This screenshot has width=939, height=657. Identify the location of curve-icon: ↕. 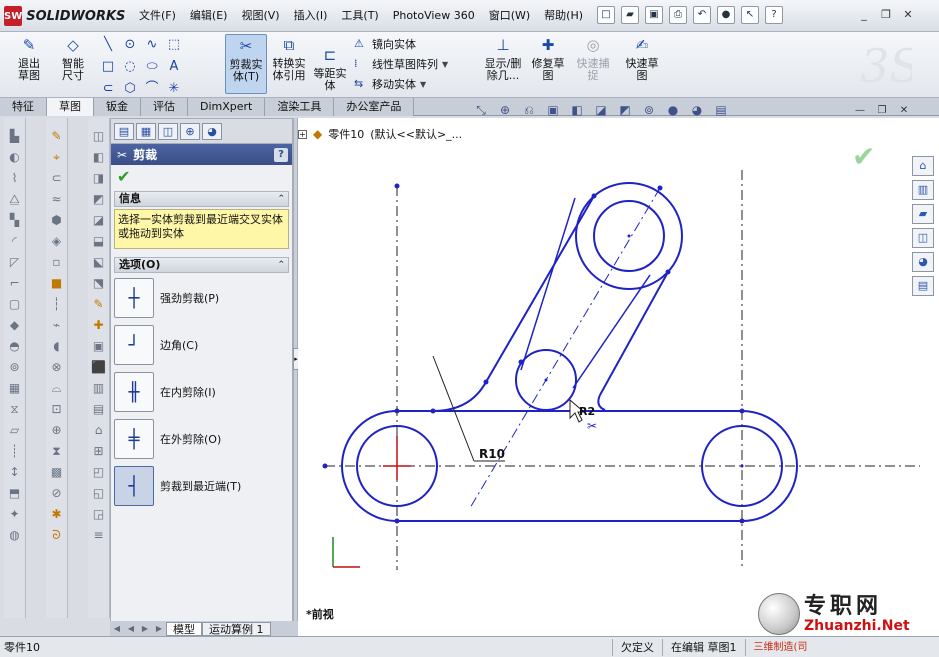
(15, 472).